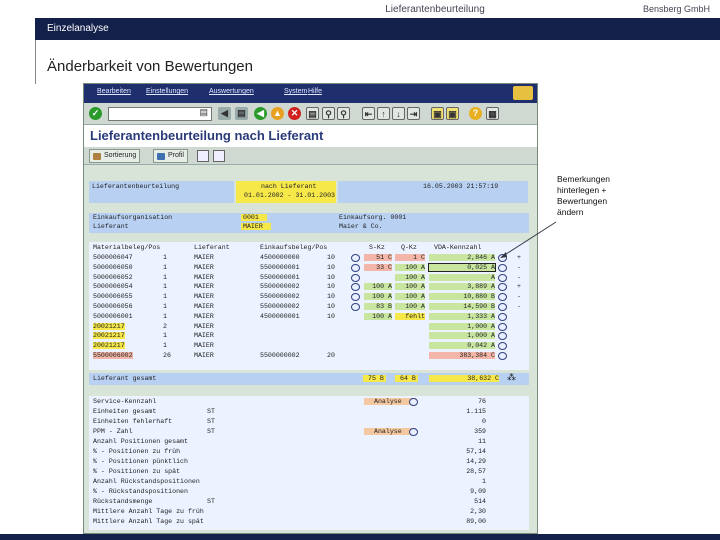  What do you see at coordinates (360, 537) in the screenshot?
I see `bottom-bar` at bounding box center [360, 537].